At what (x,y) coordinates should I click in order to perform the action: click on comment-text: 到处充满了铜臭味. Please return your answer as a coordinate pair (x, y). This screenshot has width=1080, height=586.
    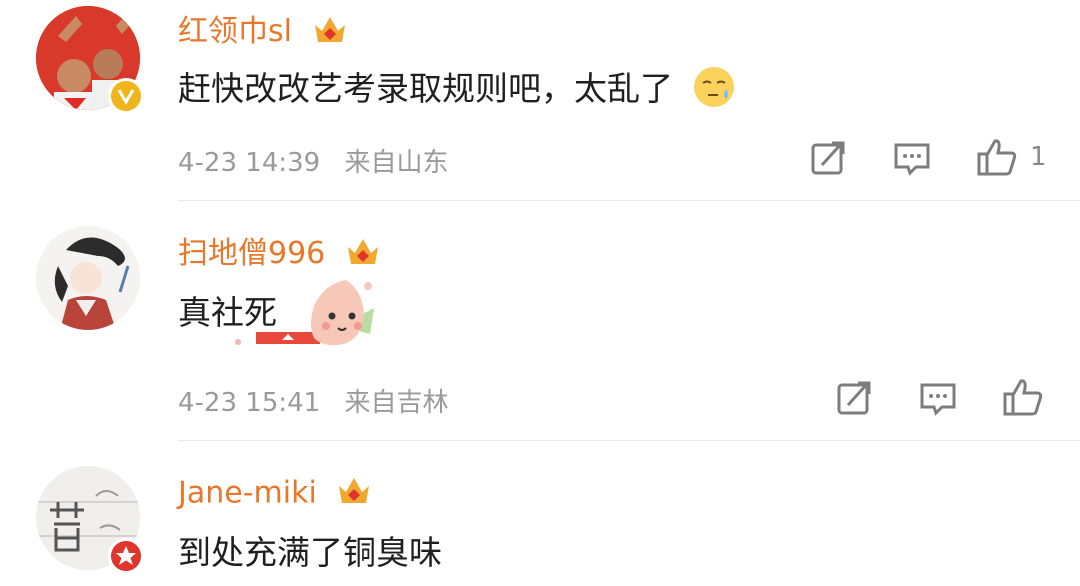
    Looking at the image, I should click on (310, 550).